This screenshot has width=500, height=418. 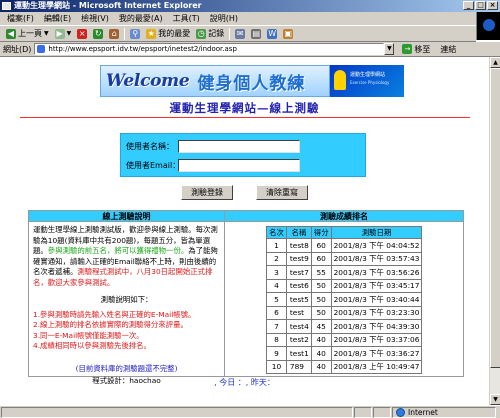 I want to click on search-button: ⚲, so click(x=135, y=34).